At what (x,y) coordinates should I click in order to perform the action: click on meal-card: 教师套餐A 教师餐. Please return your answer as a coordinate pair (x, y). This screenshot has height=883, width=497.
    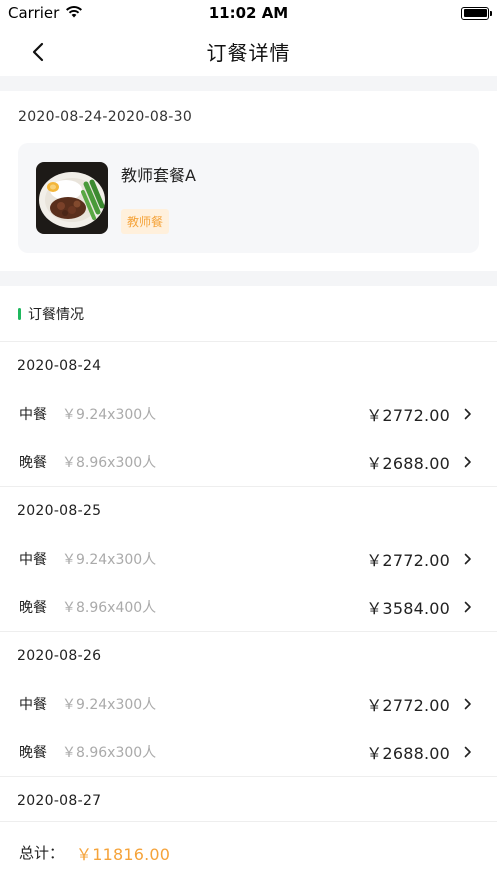
    Looking at the image, I should click on (248, 198).